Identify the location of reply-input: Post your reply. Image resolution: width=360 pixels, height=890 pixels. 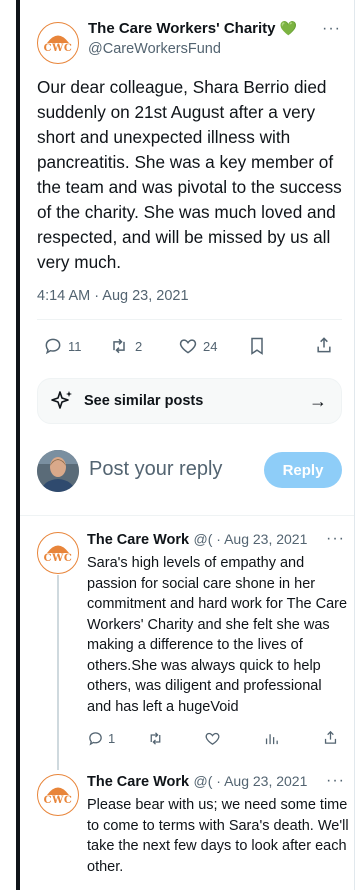
(155, 469).